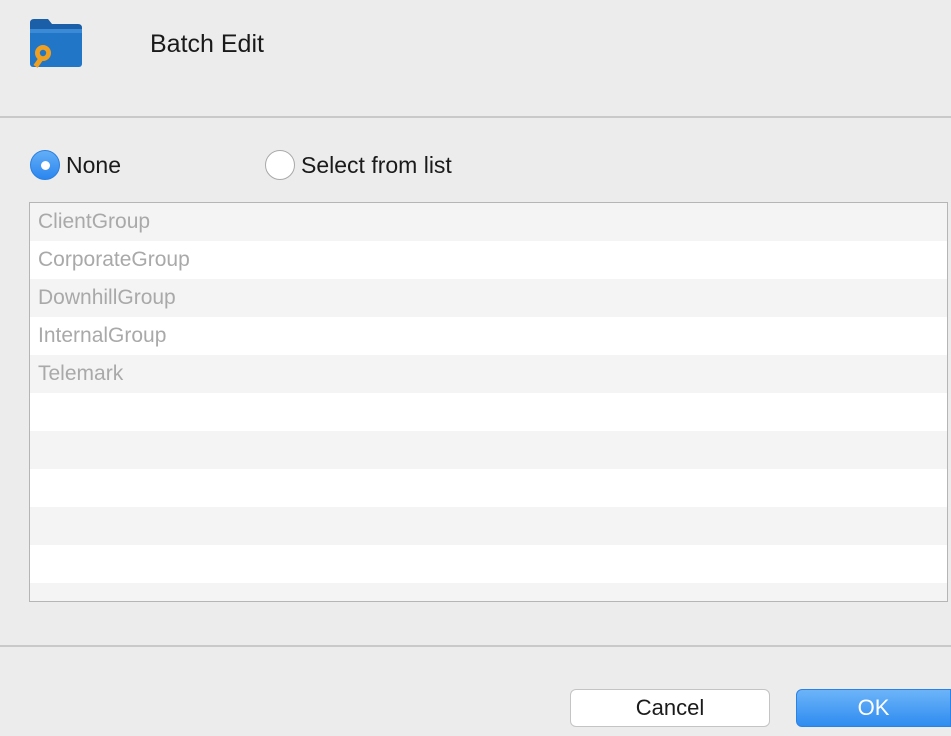 The image size is (951, 736). What do you see at coordinates (488, 298) in the screenshot?
I see `list-item: DownhillGroup` at bounding box center [488, 298].